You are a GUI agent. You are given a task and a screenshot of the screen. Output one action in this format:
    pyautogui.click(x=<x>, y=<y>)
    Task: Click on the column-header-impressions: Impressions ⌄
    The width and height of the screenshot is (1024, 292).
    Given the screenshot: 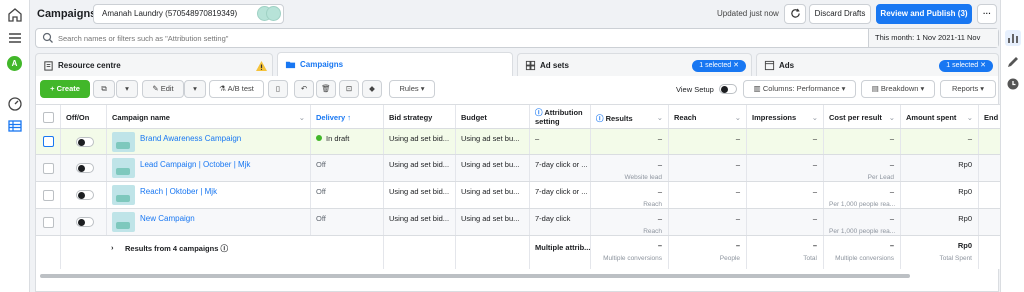 What is the action you would take?
    pyautogui.click(x=785, y=116)
    